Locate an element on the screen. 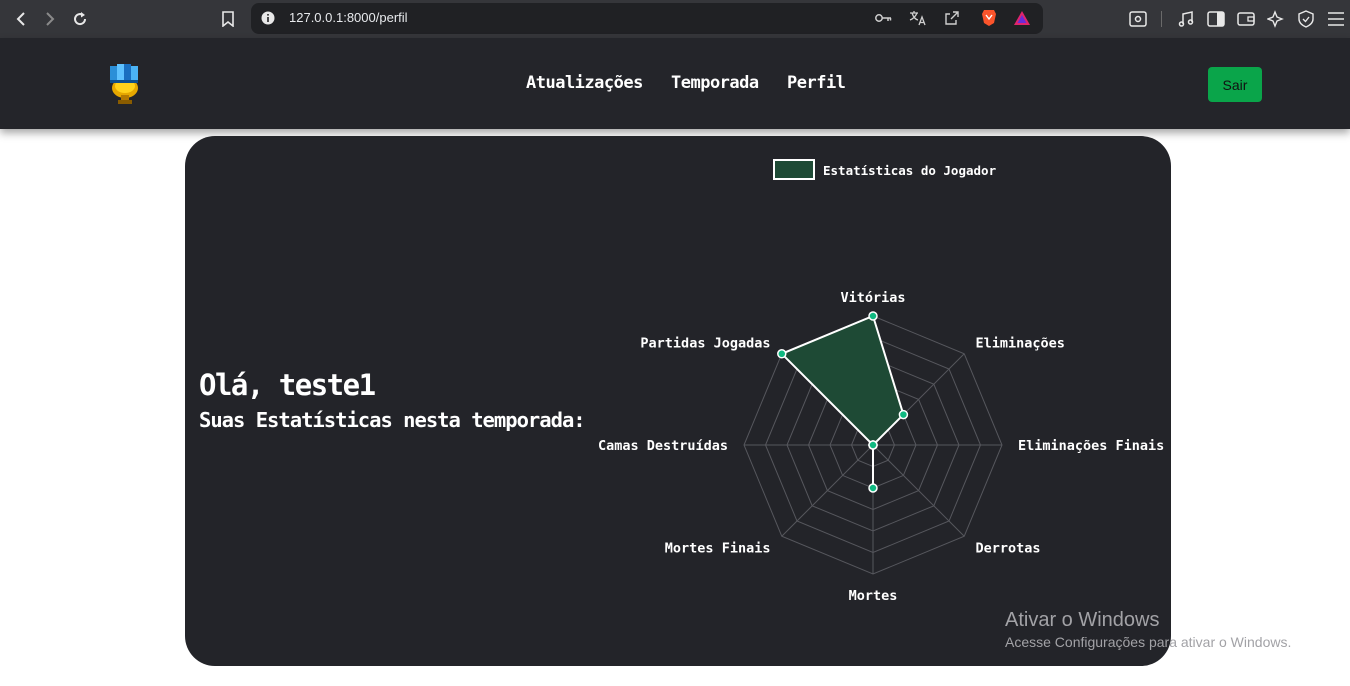  radar-axis-label: Mortes is located at coordinates (873, 596).